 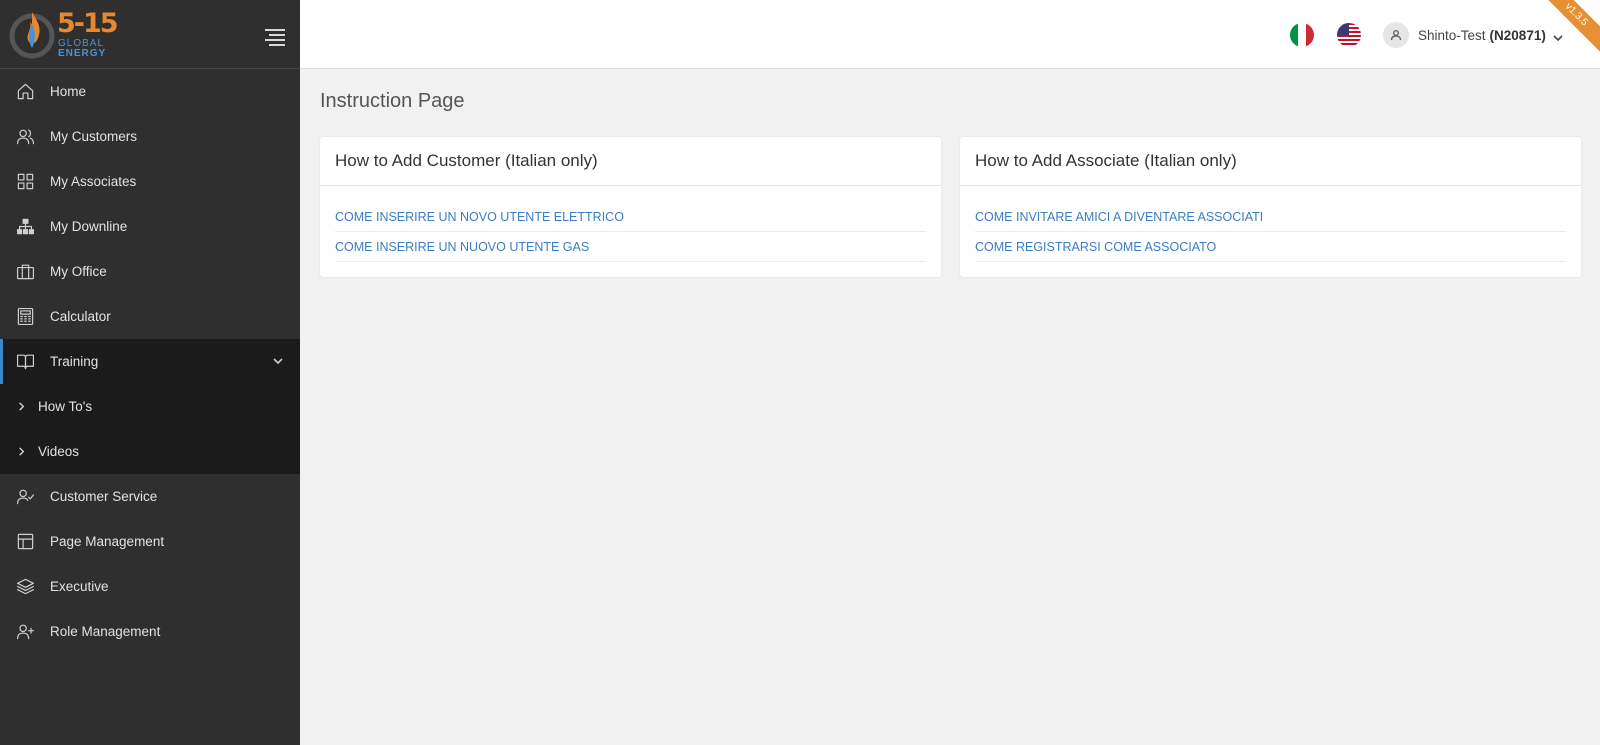 I want to click on sidebar-header: 5-15 GLOBAL ENERGY, so click(x=150, y=34).